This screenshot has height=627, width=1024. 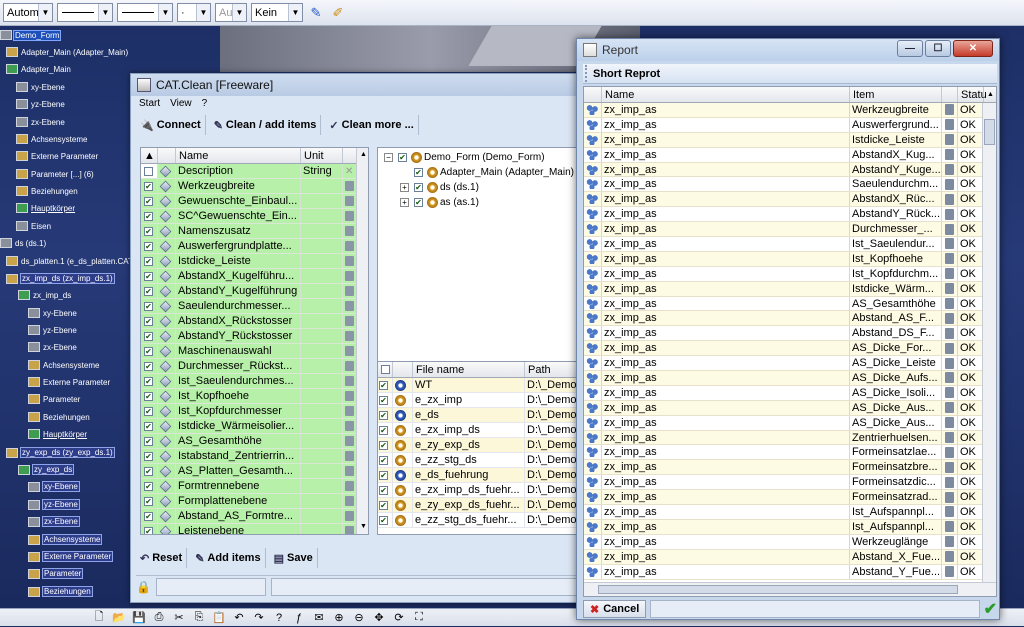 I want to click on table-row: zx_imp_as AbstandX_Rüc... OK, so click(x=790, y=200).